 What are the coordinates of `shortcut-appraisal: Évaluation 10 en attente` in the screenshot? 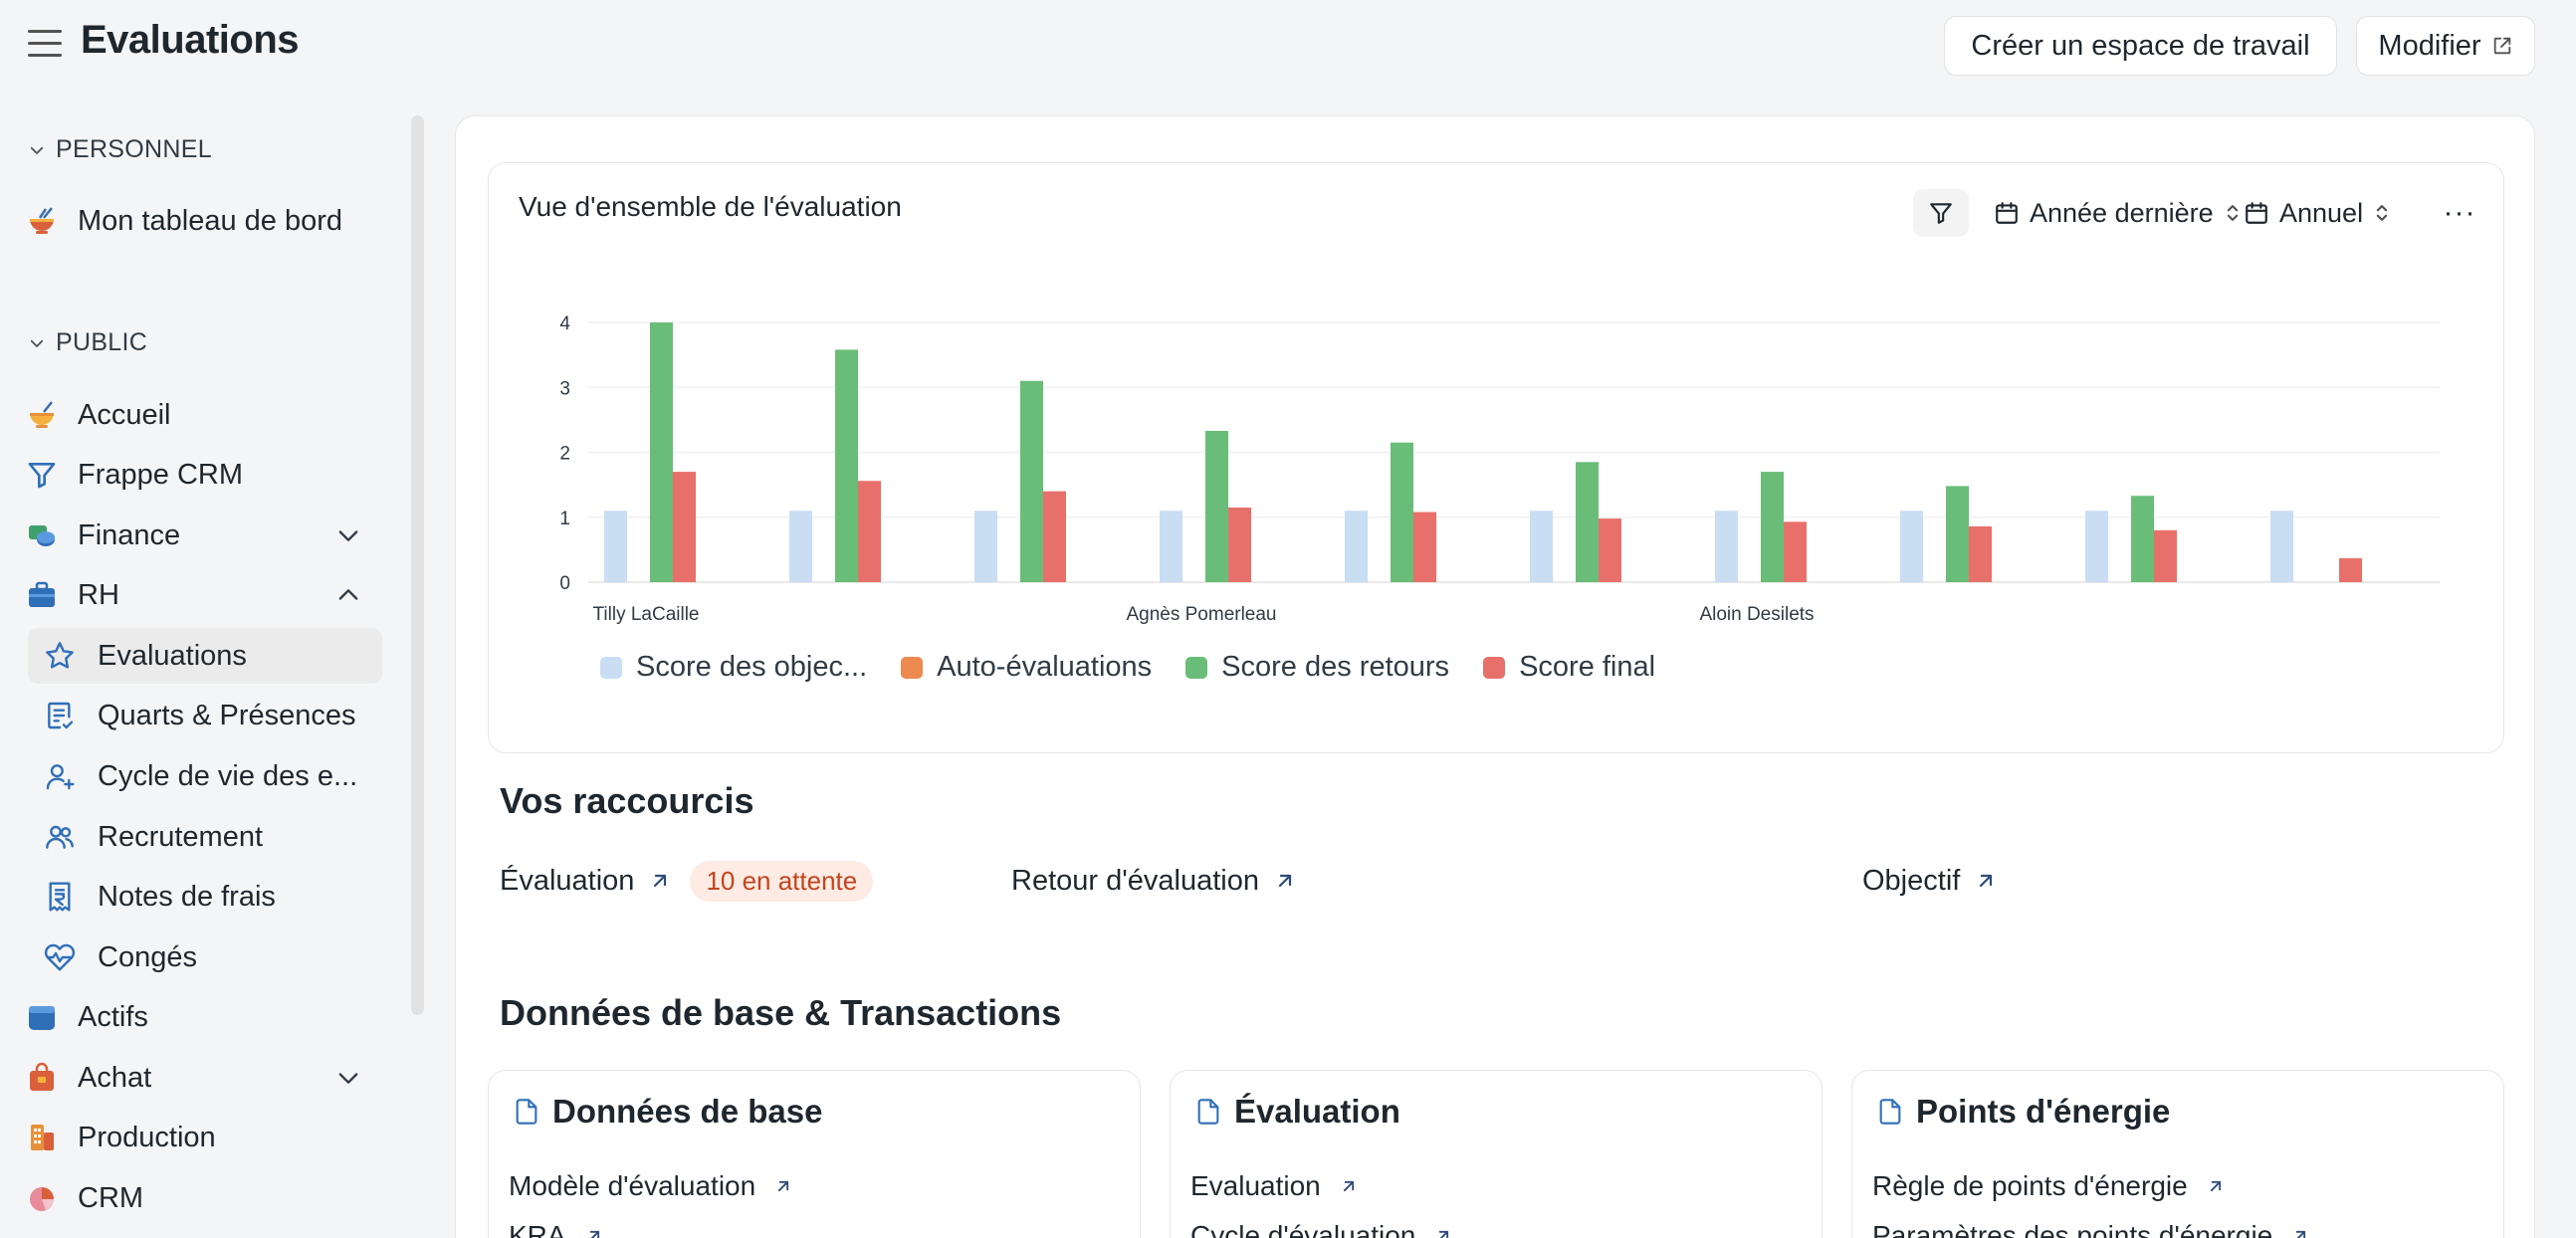 It's located at (687, 881).